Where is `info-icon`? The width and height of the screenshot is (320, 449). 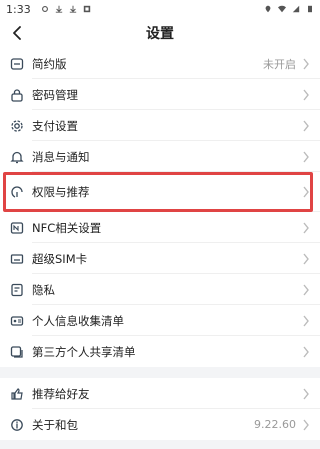
info-icon is located at coordinates (17, 425).